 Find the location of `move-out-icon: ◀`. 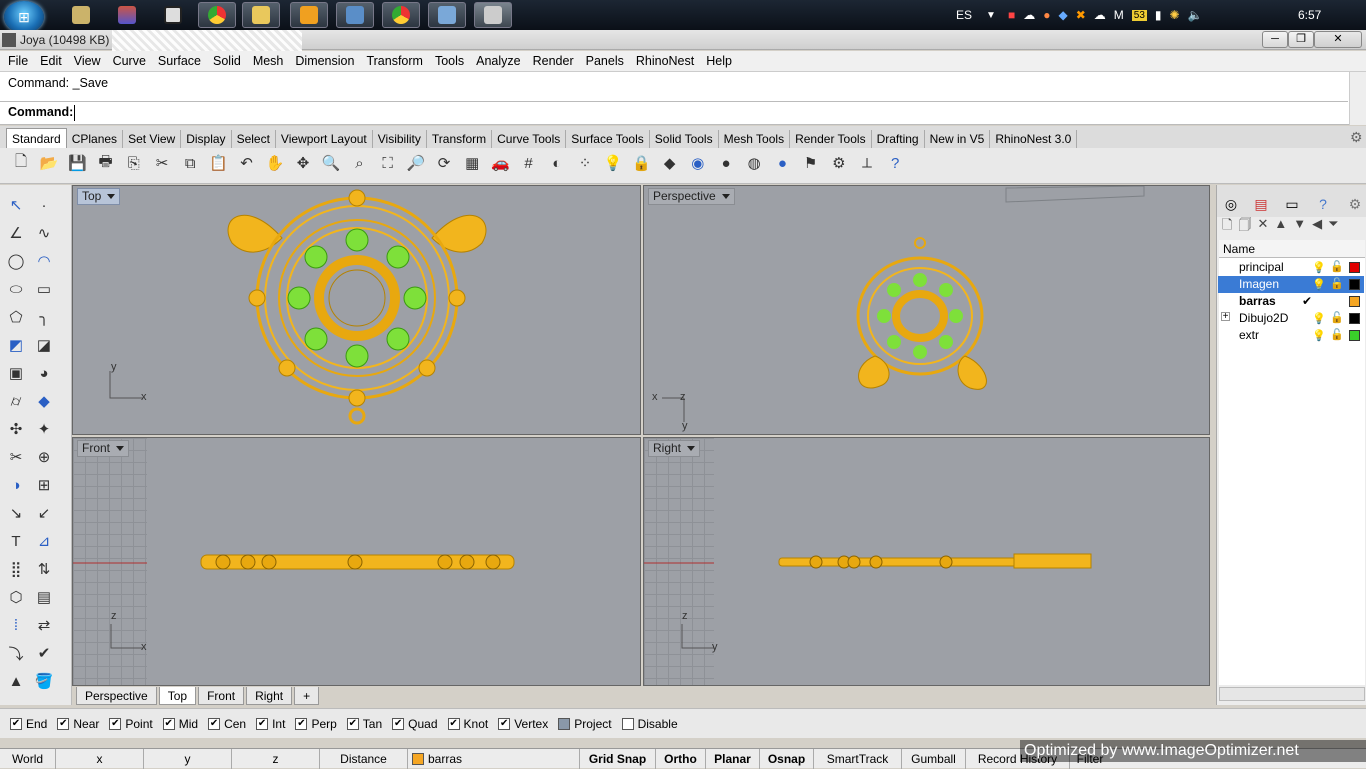

move-out-icon: ◀ is located at coordinates (1317, 224).